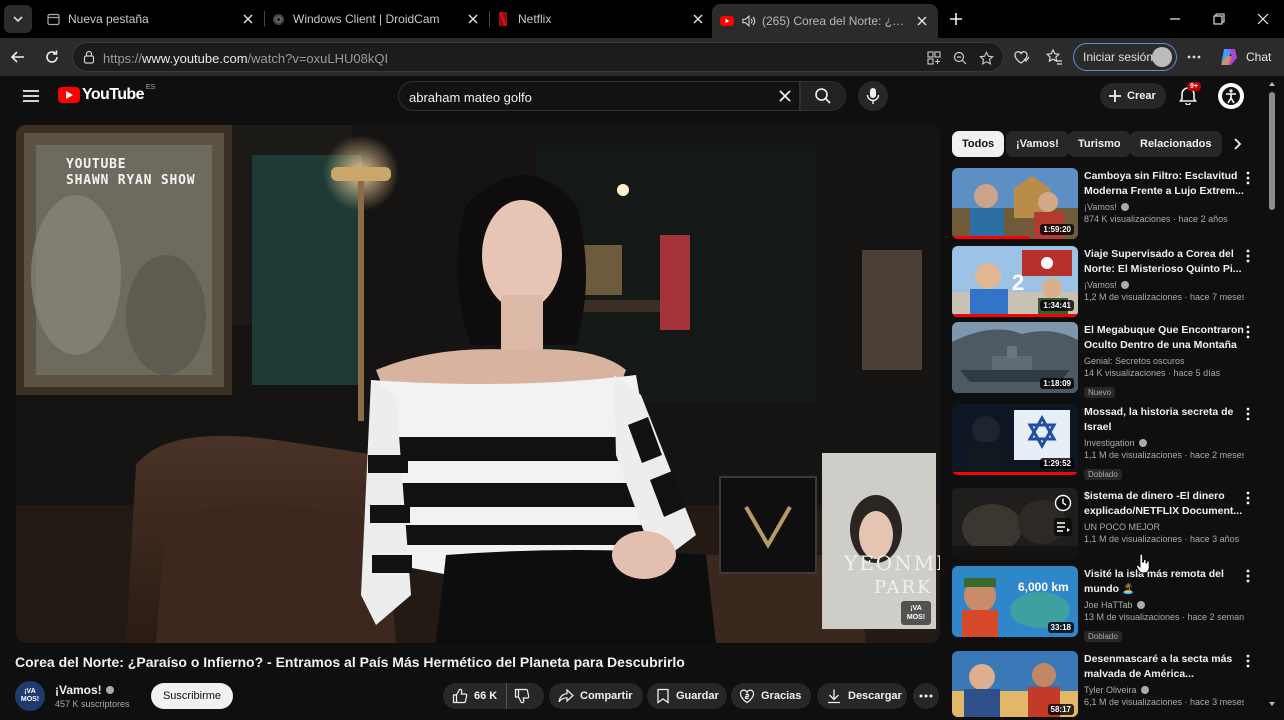 Image resolution: width=1284 pixels, height=720 pixels. I want to click on notifications-button: 9+, so click(1189, 94).